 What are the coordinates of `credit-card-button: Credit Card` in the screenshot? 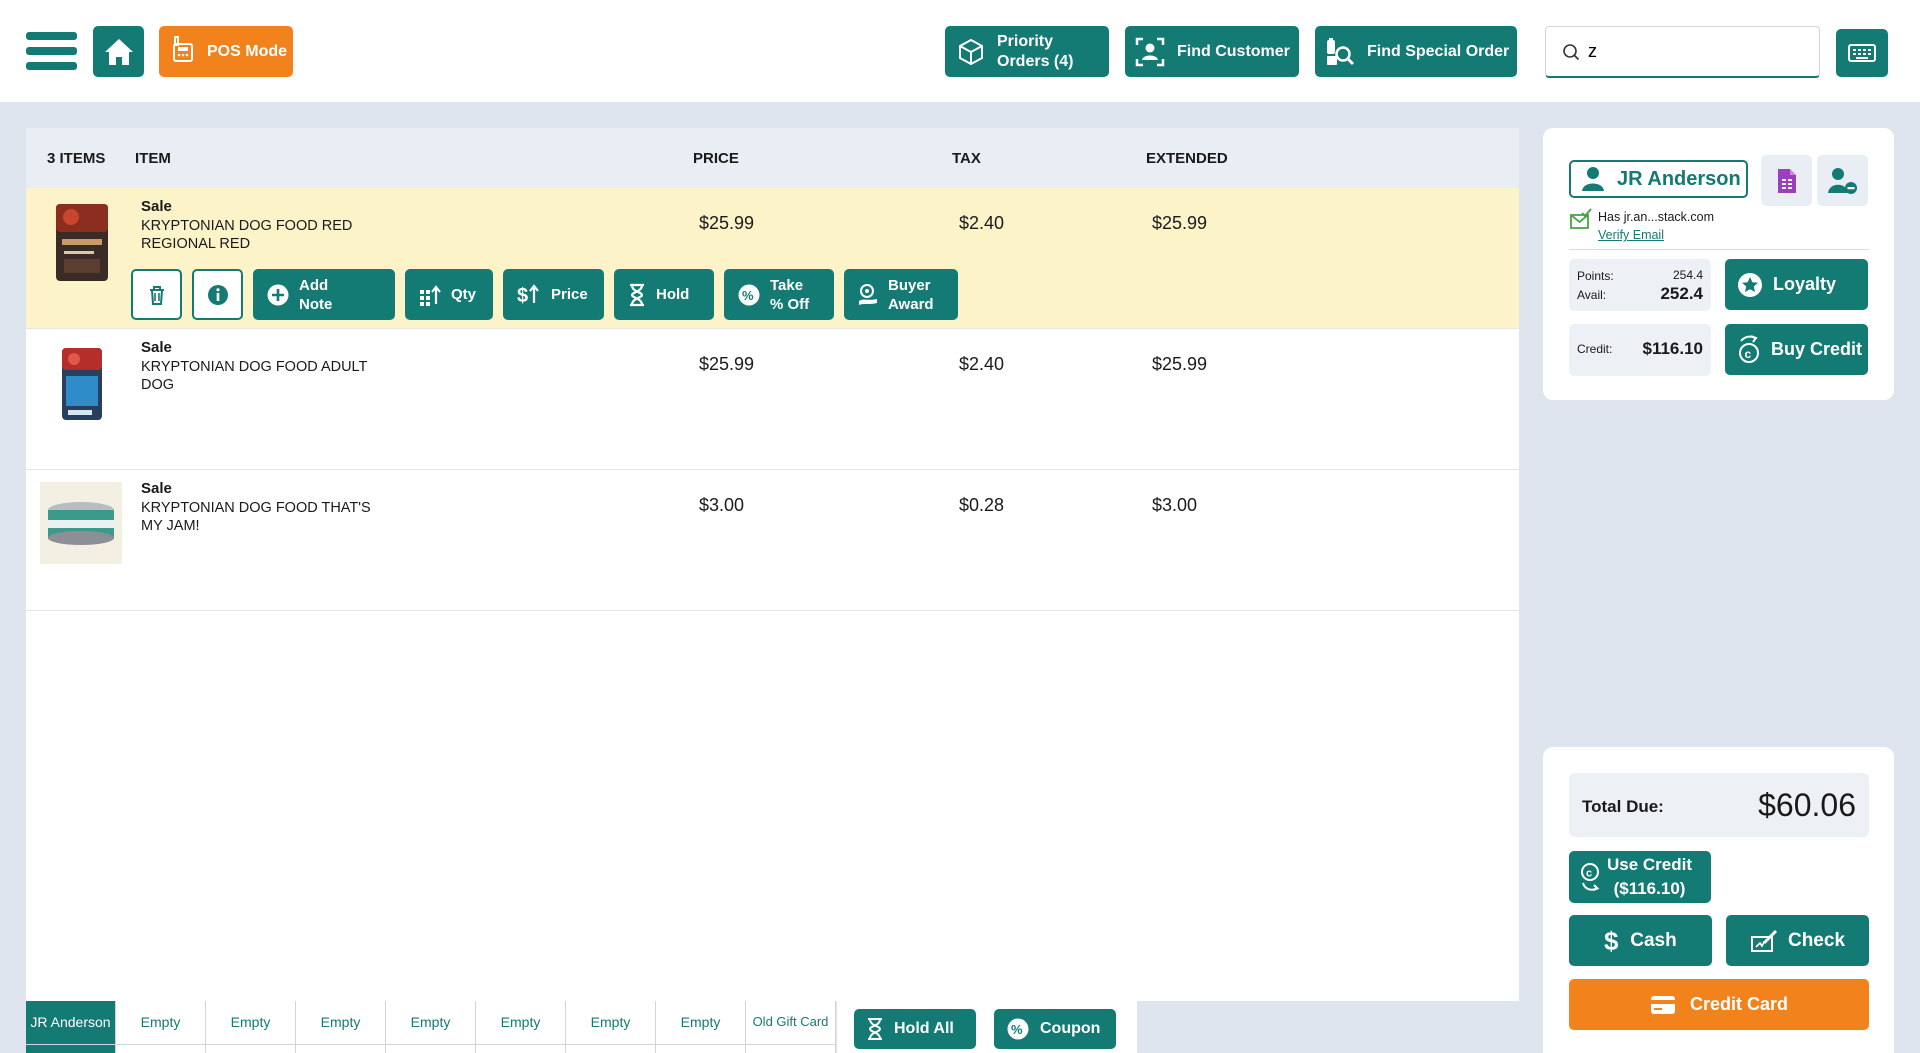 It's located at (1719, 1004).